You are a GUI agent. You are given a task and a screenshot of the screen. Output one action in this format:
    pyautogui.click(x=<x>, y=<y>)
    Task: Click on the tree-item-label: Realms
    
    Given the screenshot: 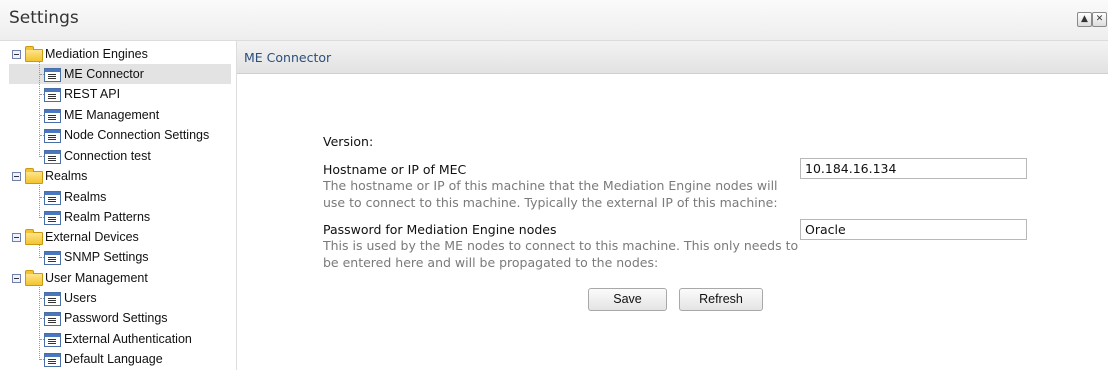 What is the action you would take?
    pyautogui.click(x=85, y=197)
    